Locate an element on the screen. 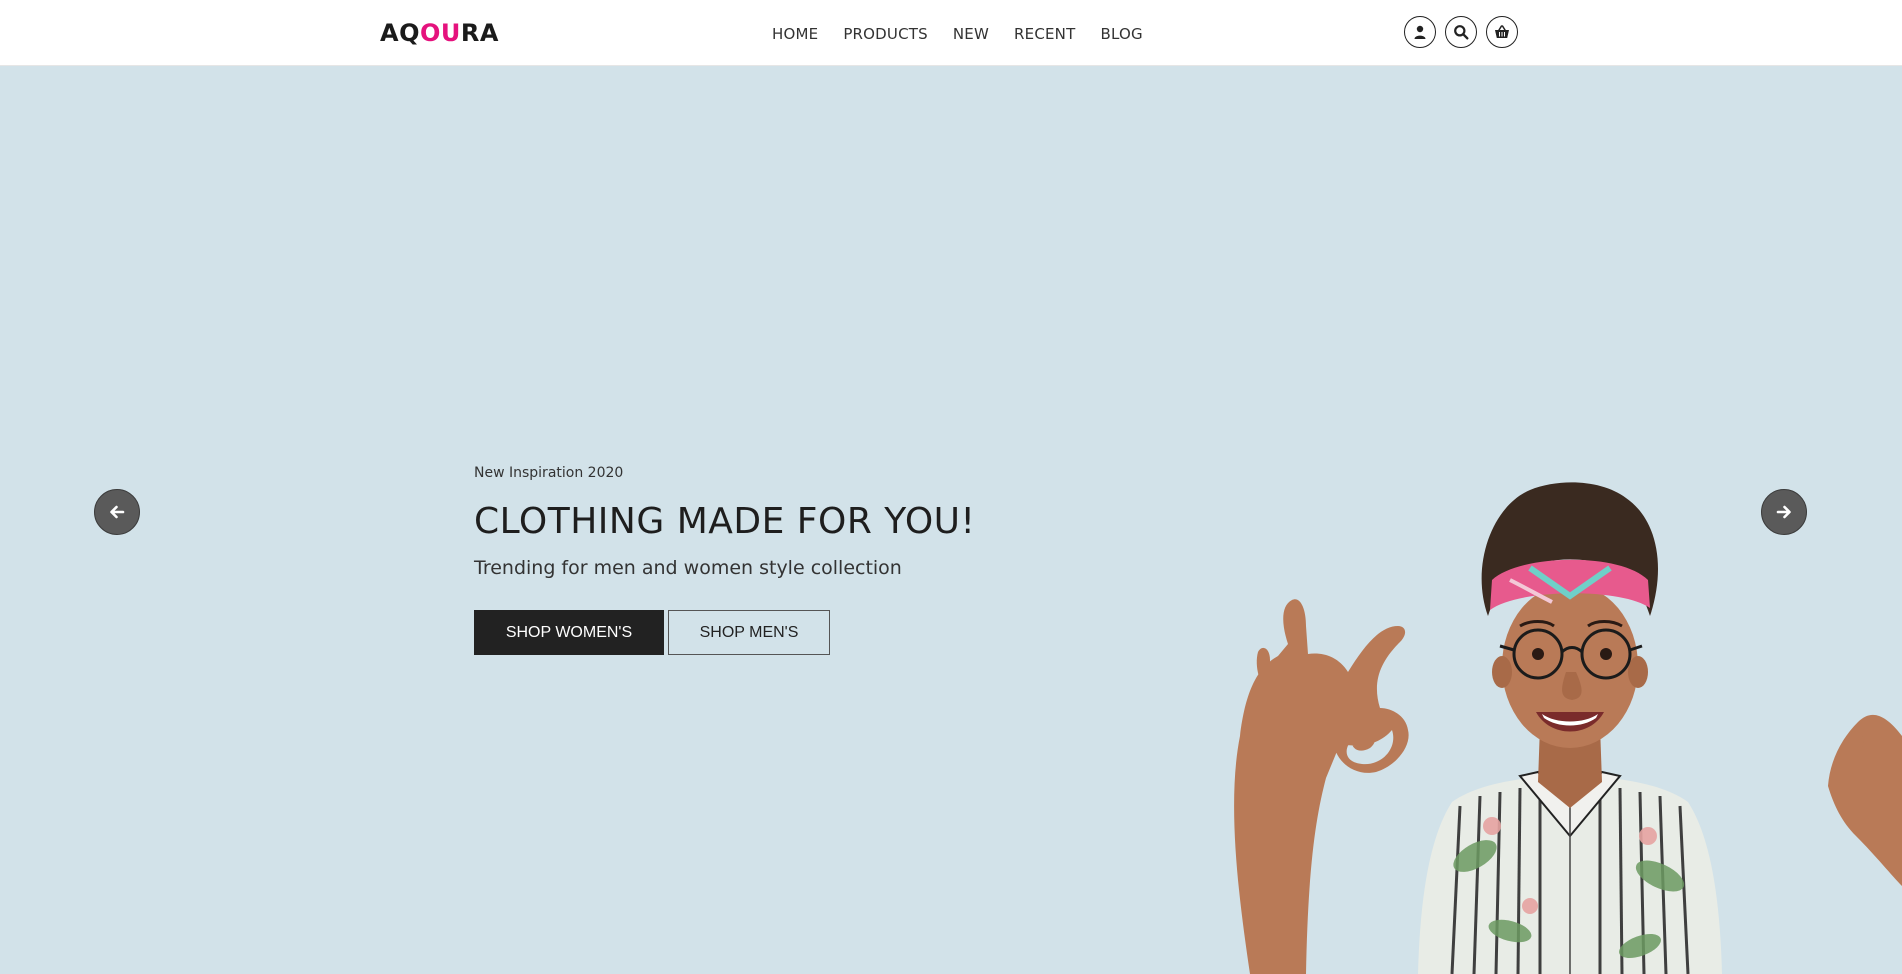 This screenshot has width=1902, height=974. arrow-right-icon is located at coordinates (1783, 512).